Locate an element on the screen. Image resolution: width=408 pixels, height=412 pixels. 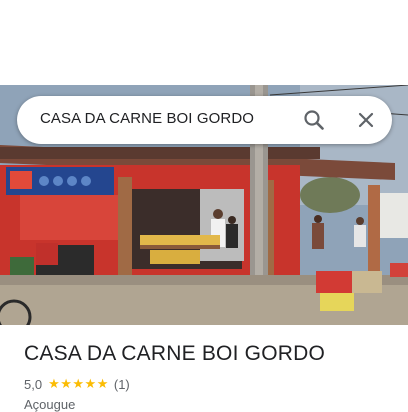
rating-row: 5,0 ★★★★★ (1) is located at coordinates (77, 384).